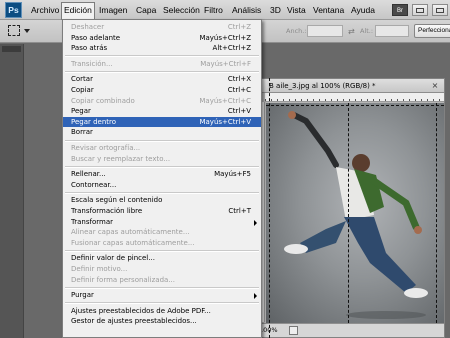 This screenshot has width=450, height=338. I want to click on menu-item-label: Pegar dentro, so click(94, 121).